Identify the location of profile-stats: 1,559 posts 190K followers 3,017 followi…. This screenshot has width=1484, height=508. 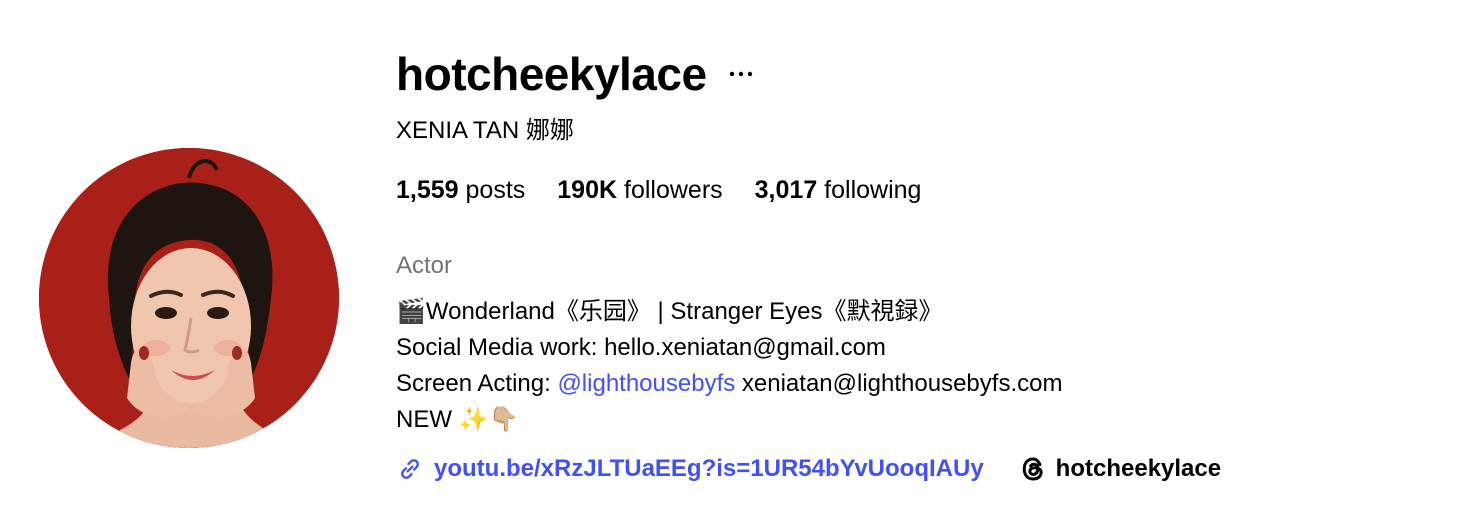
(674, 190).